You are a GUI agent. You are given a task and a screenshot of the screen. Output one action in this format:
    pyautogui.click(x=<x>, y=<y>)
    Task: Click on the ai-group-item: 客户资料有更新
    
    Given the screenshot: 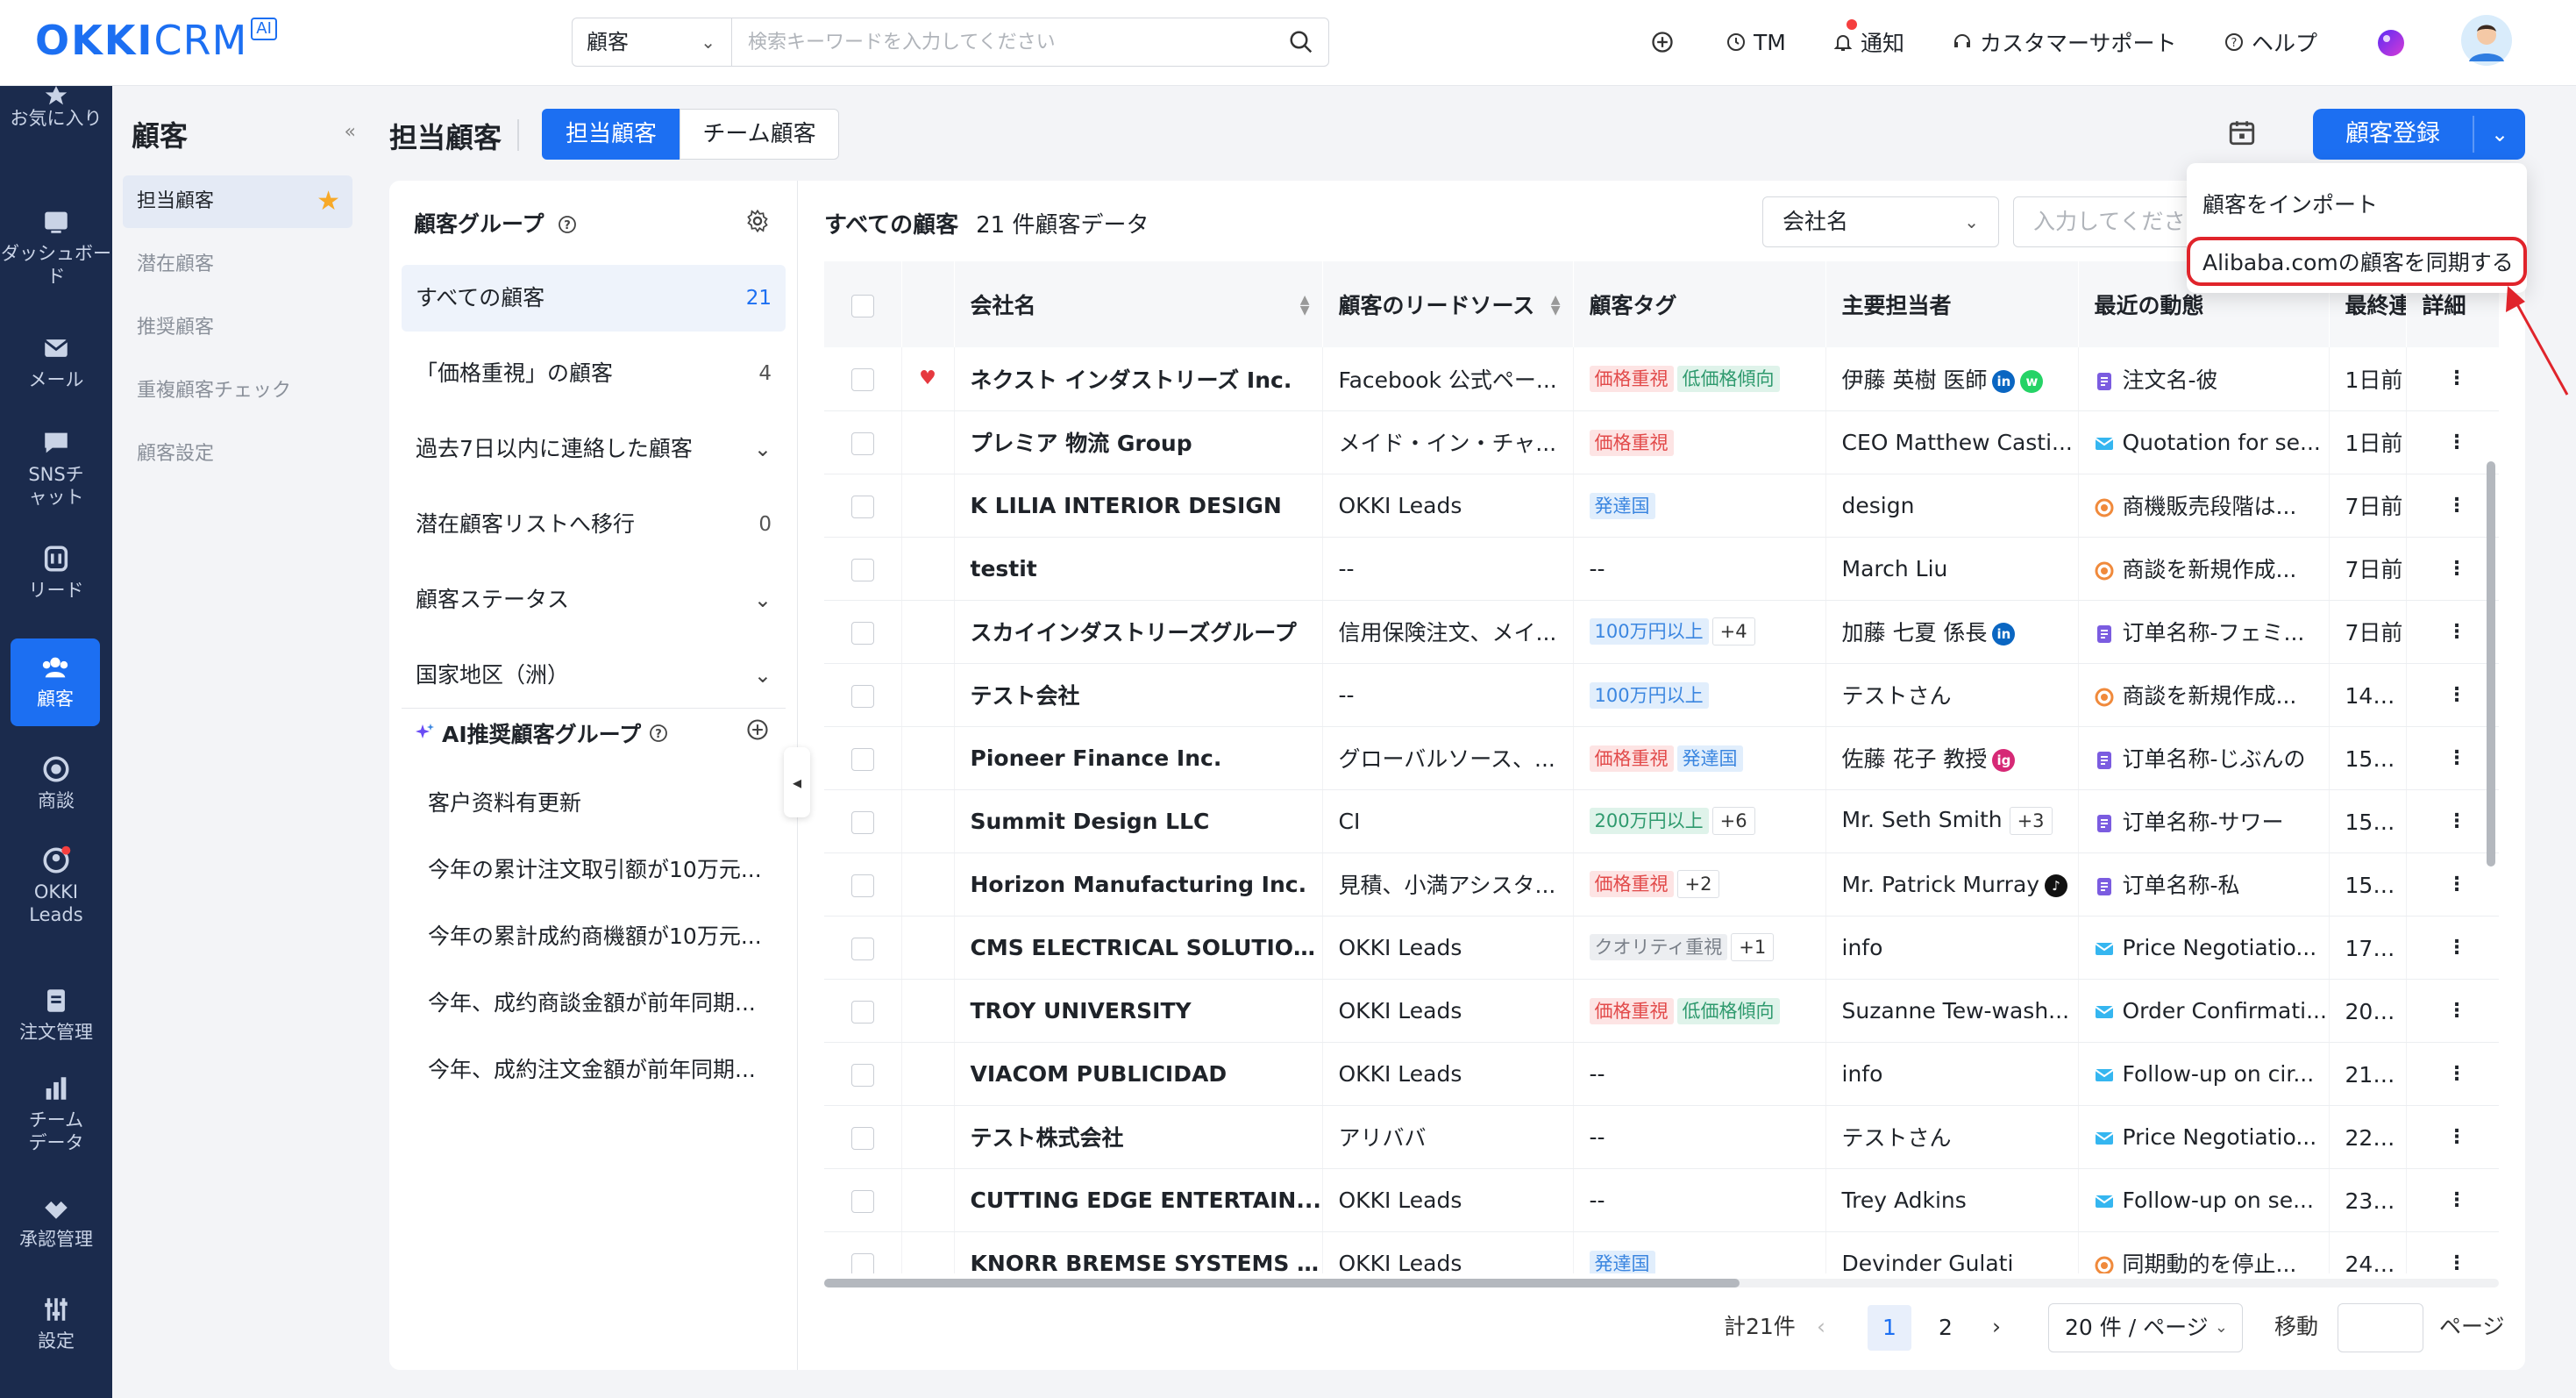 What is the action you would take?
    pyautogui.click(x=504, y=802)
    